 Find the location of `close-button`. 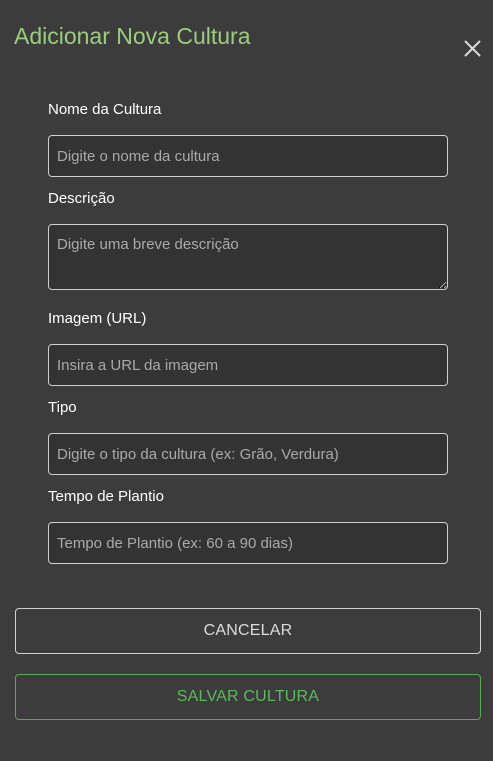

close-button is located at coordinates (472, 48).